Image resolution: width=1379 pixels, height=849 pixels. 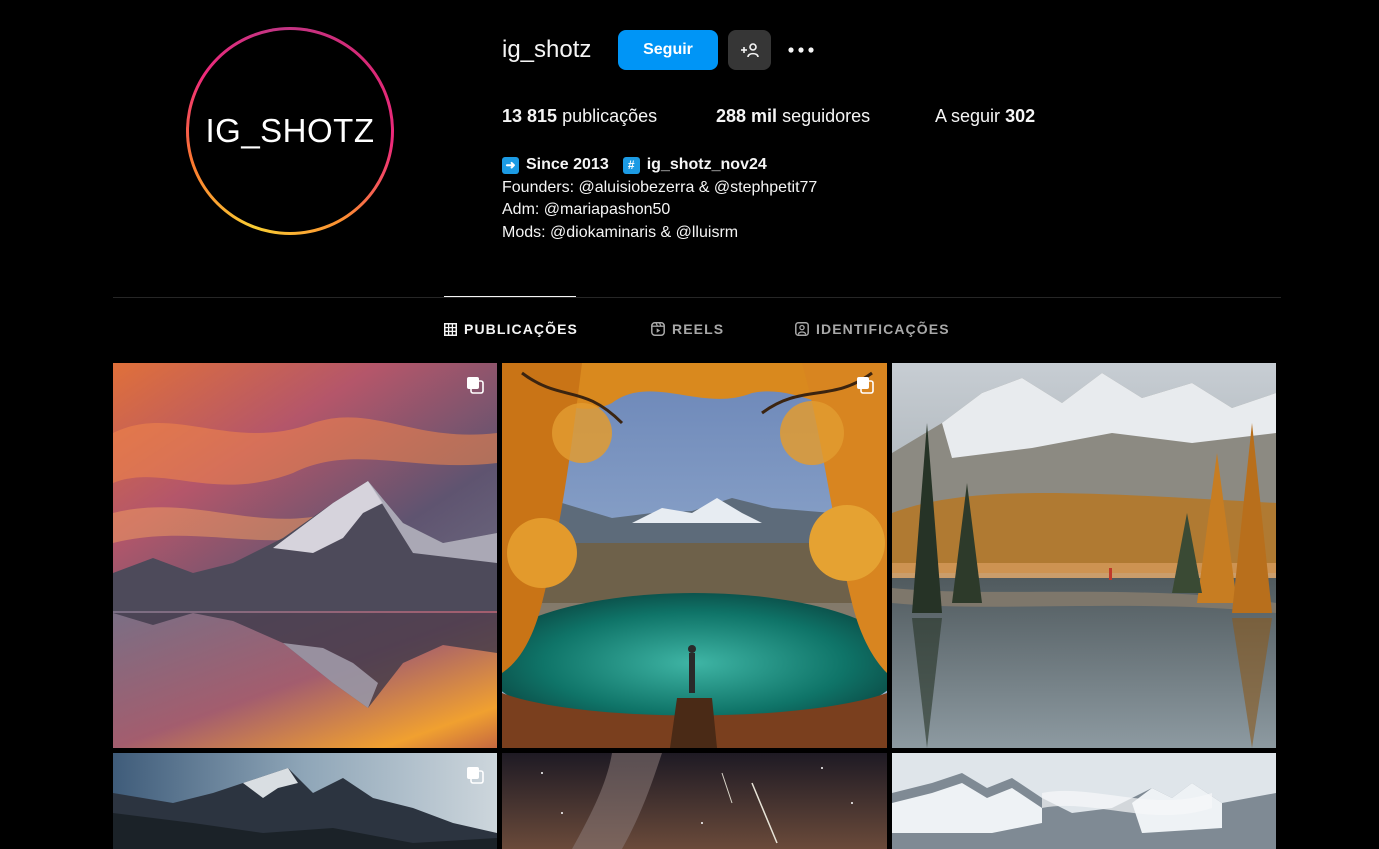 I want to click on posts-count: 13 815, so click(x=530, y=116).